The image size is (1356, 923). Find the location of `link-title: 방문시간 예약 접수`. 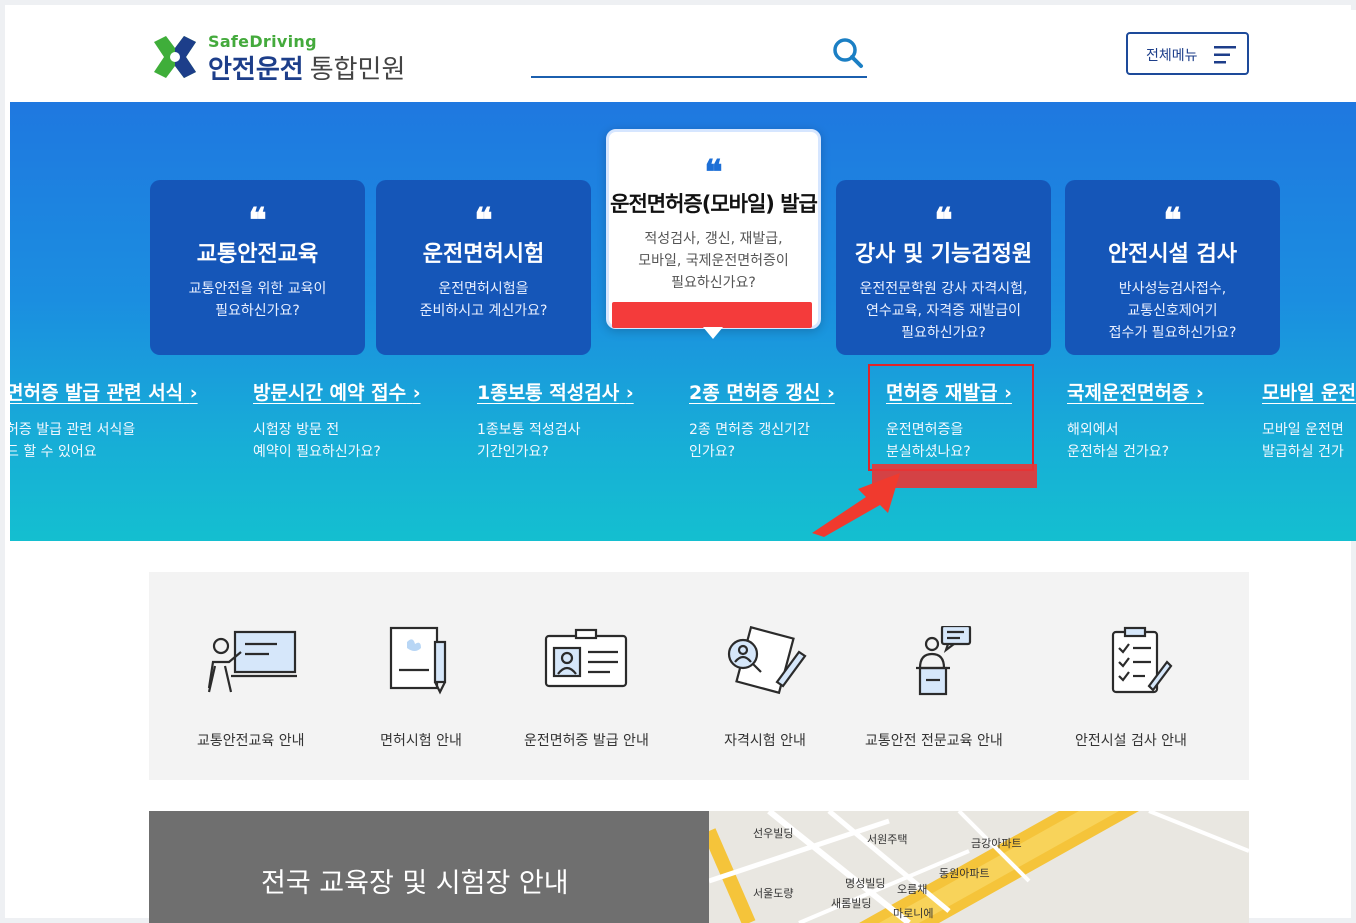

link-title: 방문시간 예약 접수 is located at coordinates (330, 393).